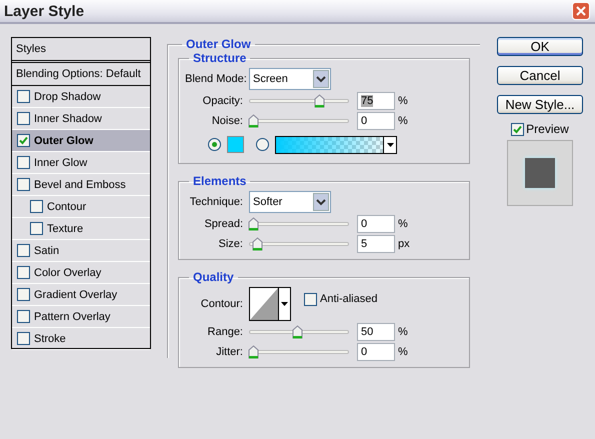 The height and width of the screenshot is (439, 595). What do you see at coordinates (68, 118) in the screenshot?
I see `item-label: Inner Shadow` at bounding box center [68, 118].